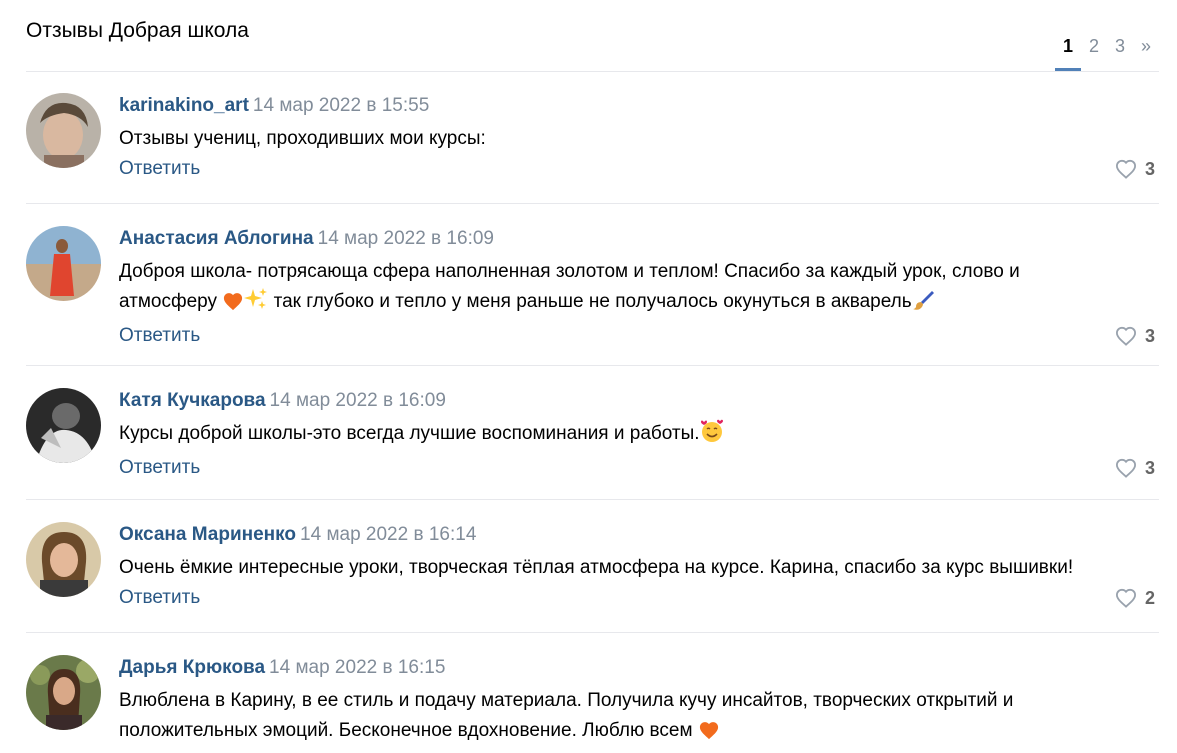 The width and height of the screenshot is (1177, 753). I want to click on comment-author: karinakino_art, so click(184, 105).